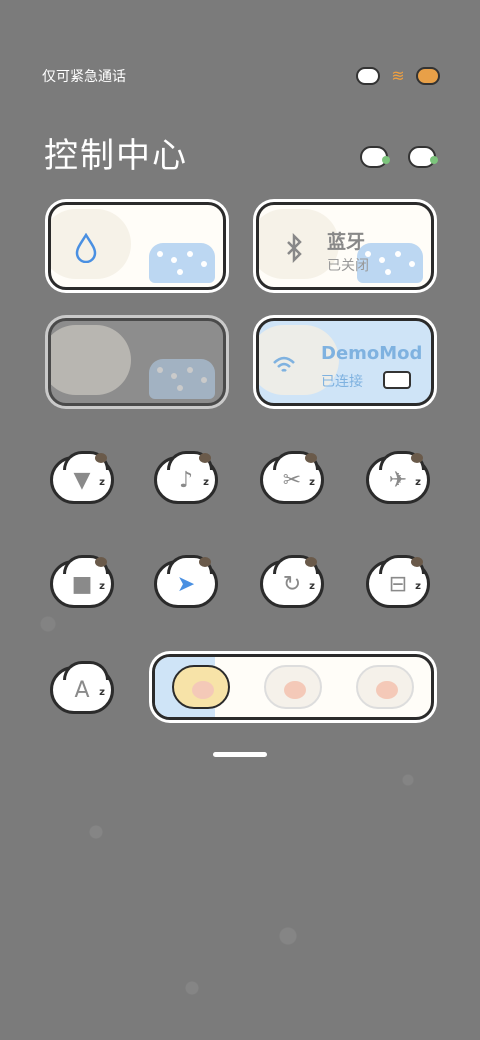 The width and height of the screenshot is (480, 1040). I want to click on lock-icon: ■, so click(82, 584).